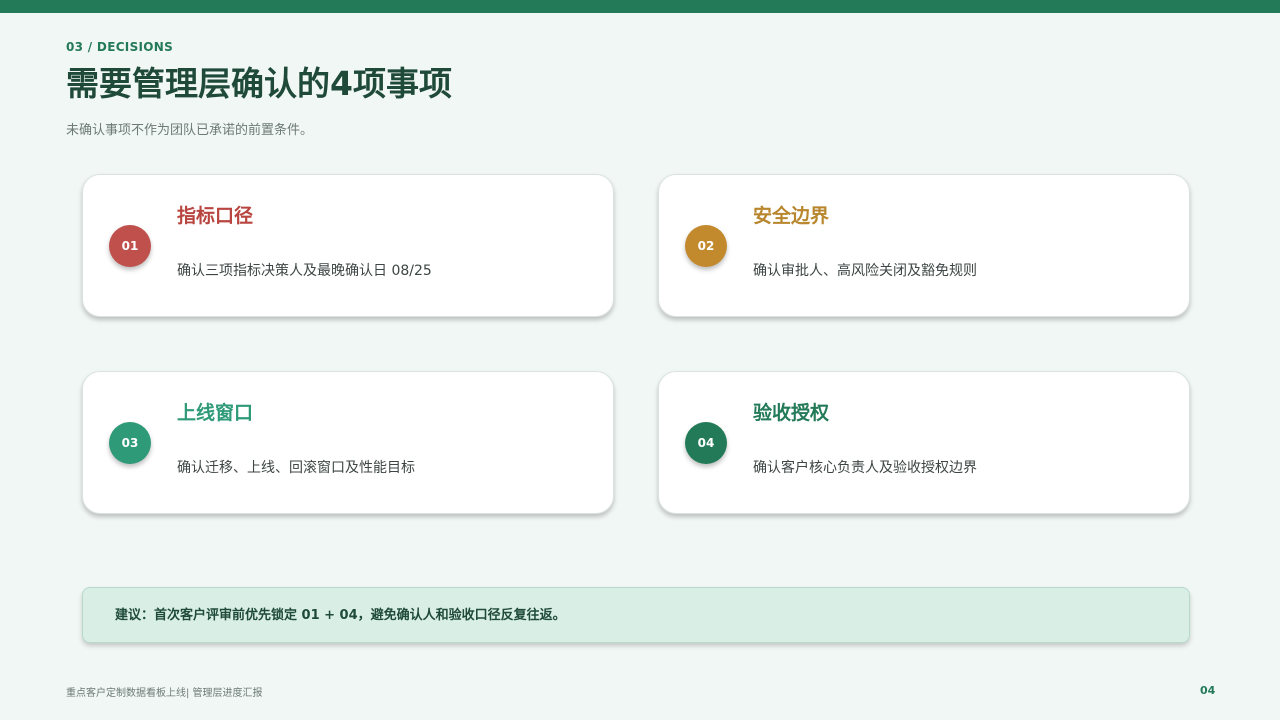  What do you see at coordinates (215, 413) in the screenshot?
I see `card-title: 上线窗口` at bounding box center [215, 413].